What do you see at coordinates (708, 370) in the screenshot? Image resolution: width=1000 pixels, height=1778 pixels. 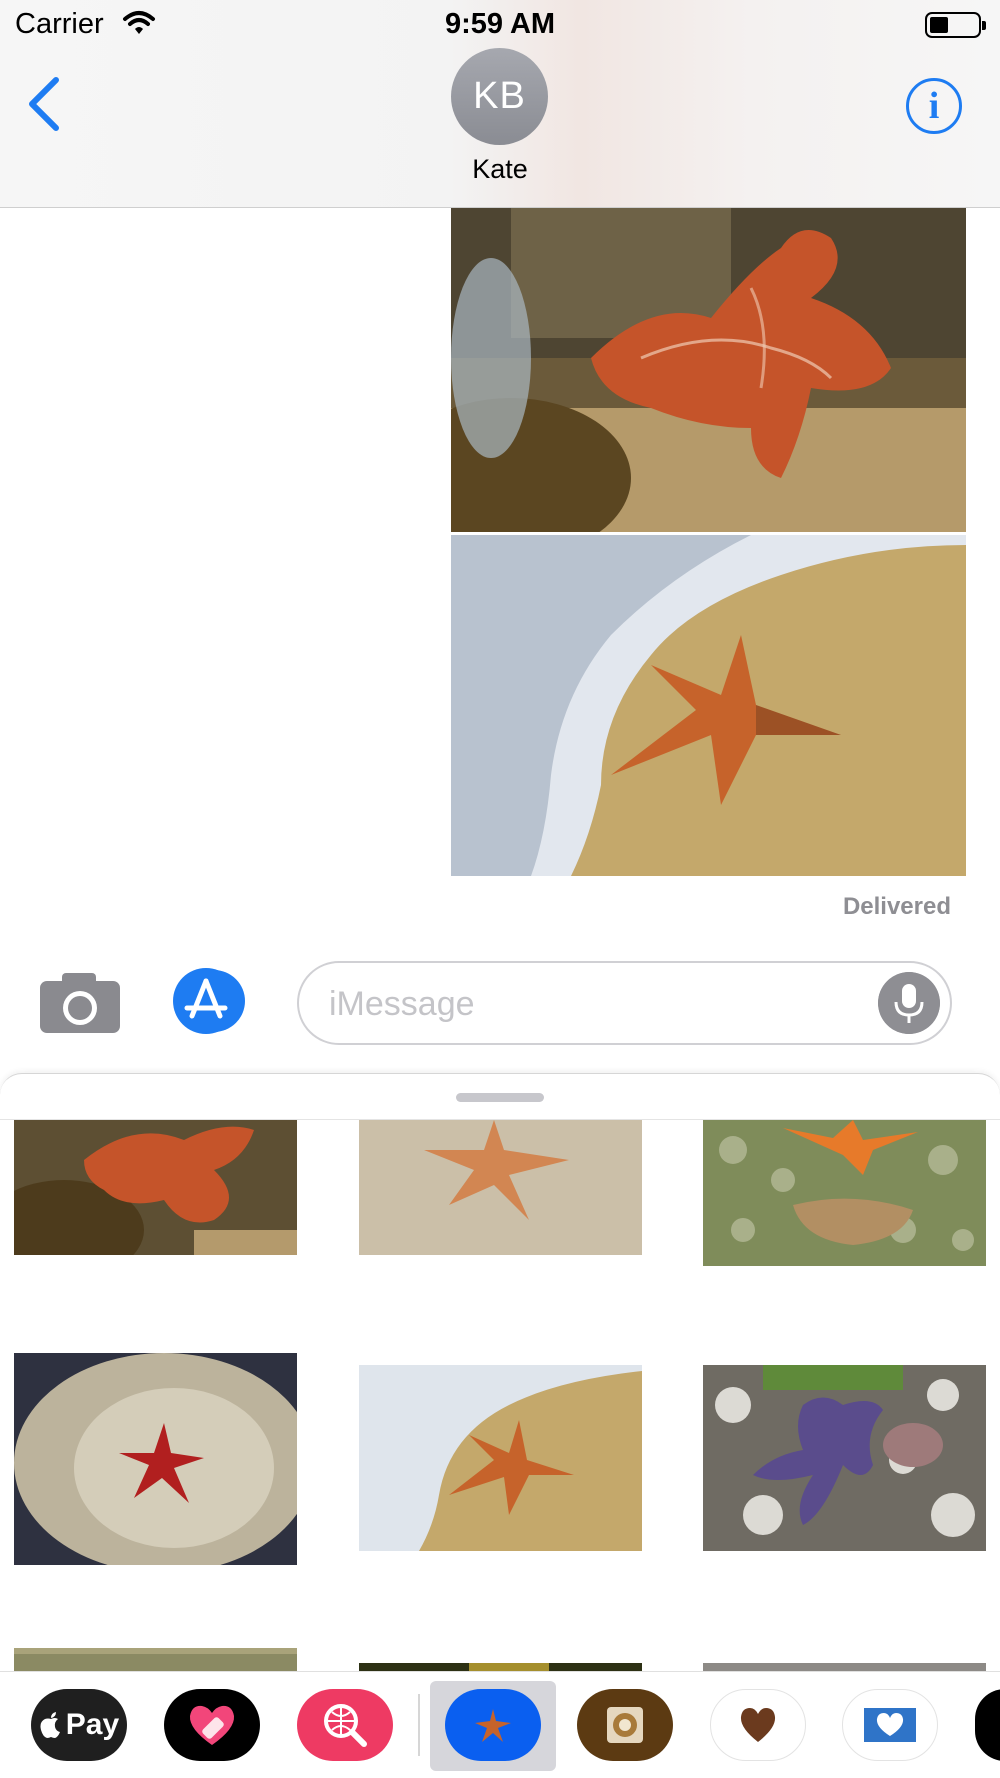 I see `message-photo-starfish-rock` at bounding box center [708, 370].